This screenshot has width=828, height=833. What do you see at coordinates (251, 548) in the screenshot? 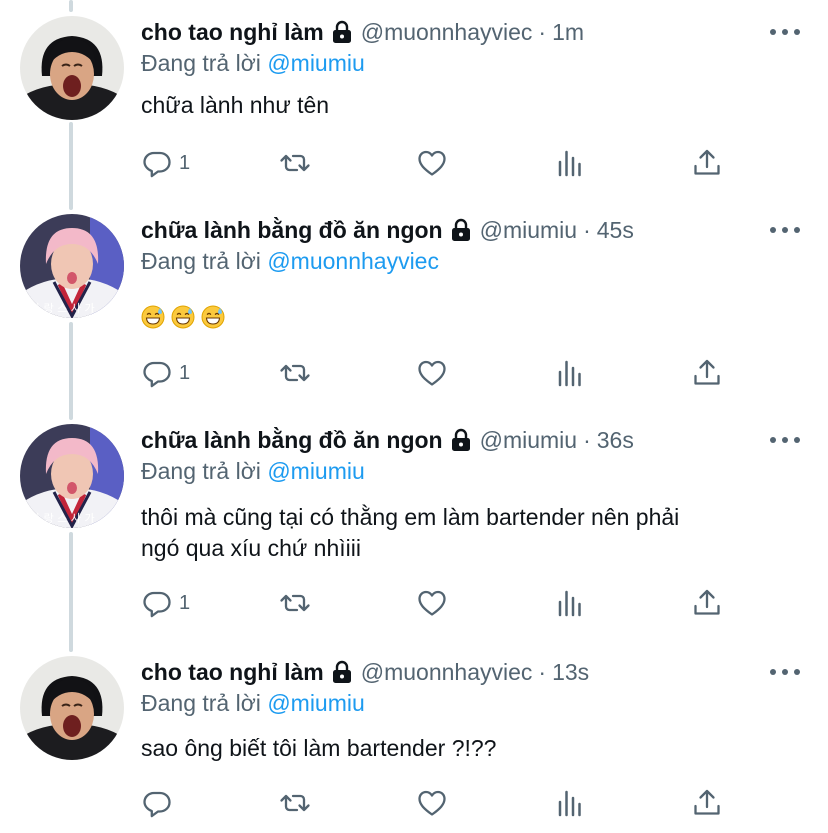
I see `tweet-text-line: ngó qua xíu chứ nhìiii` at bounding box center [251, 548].